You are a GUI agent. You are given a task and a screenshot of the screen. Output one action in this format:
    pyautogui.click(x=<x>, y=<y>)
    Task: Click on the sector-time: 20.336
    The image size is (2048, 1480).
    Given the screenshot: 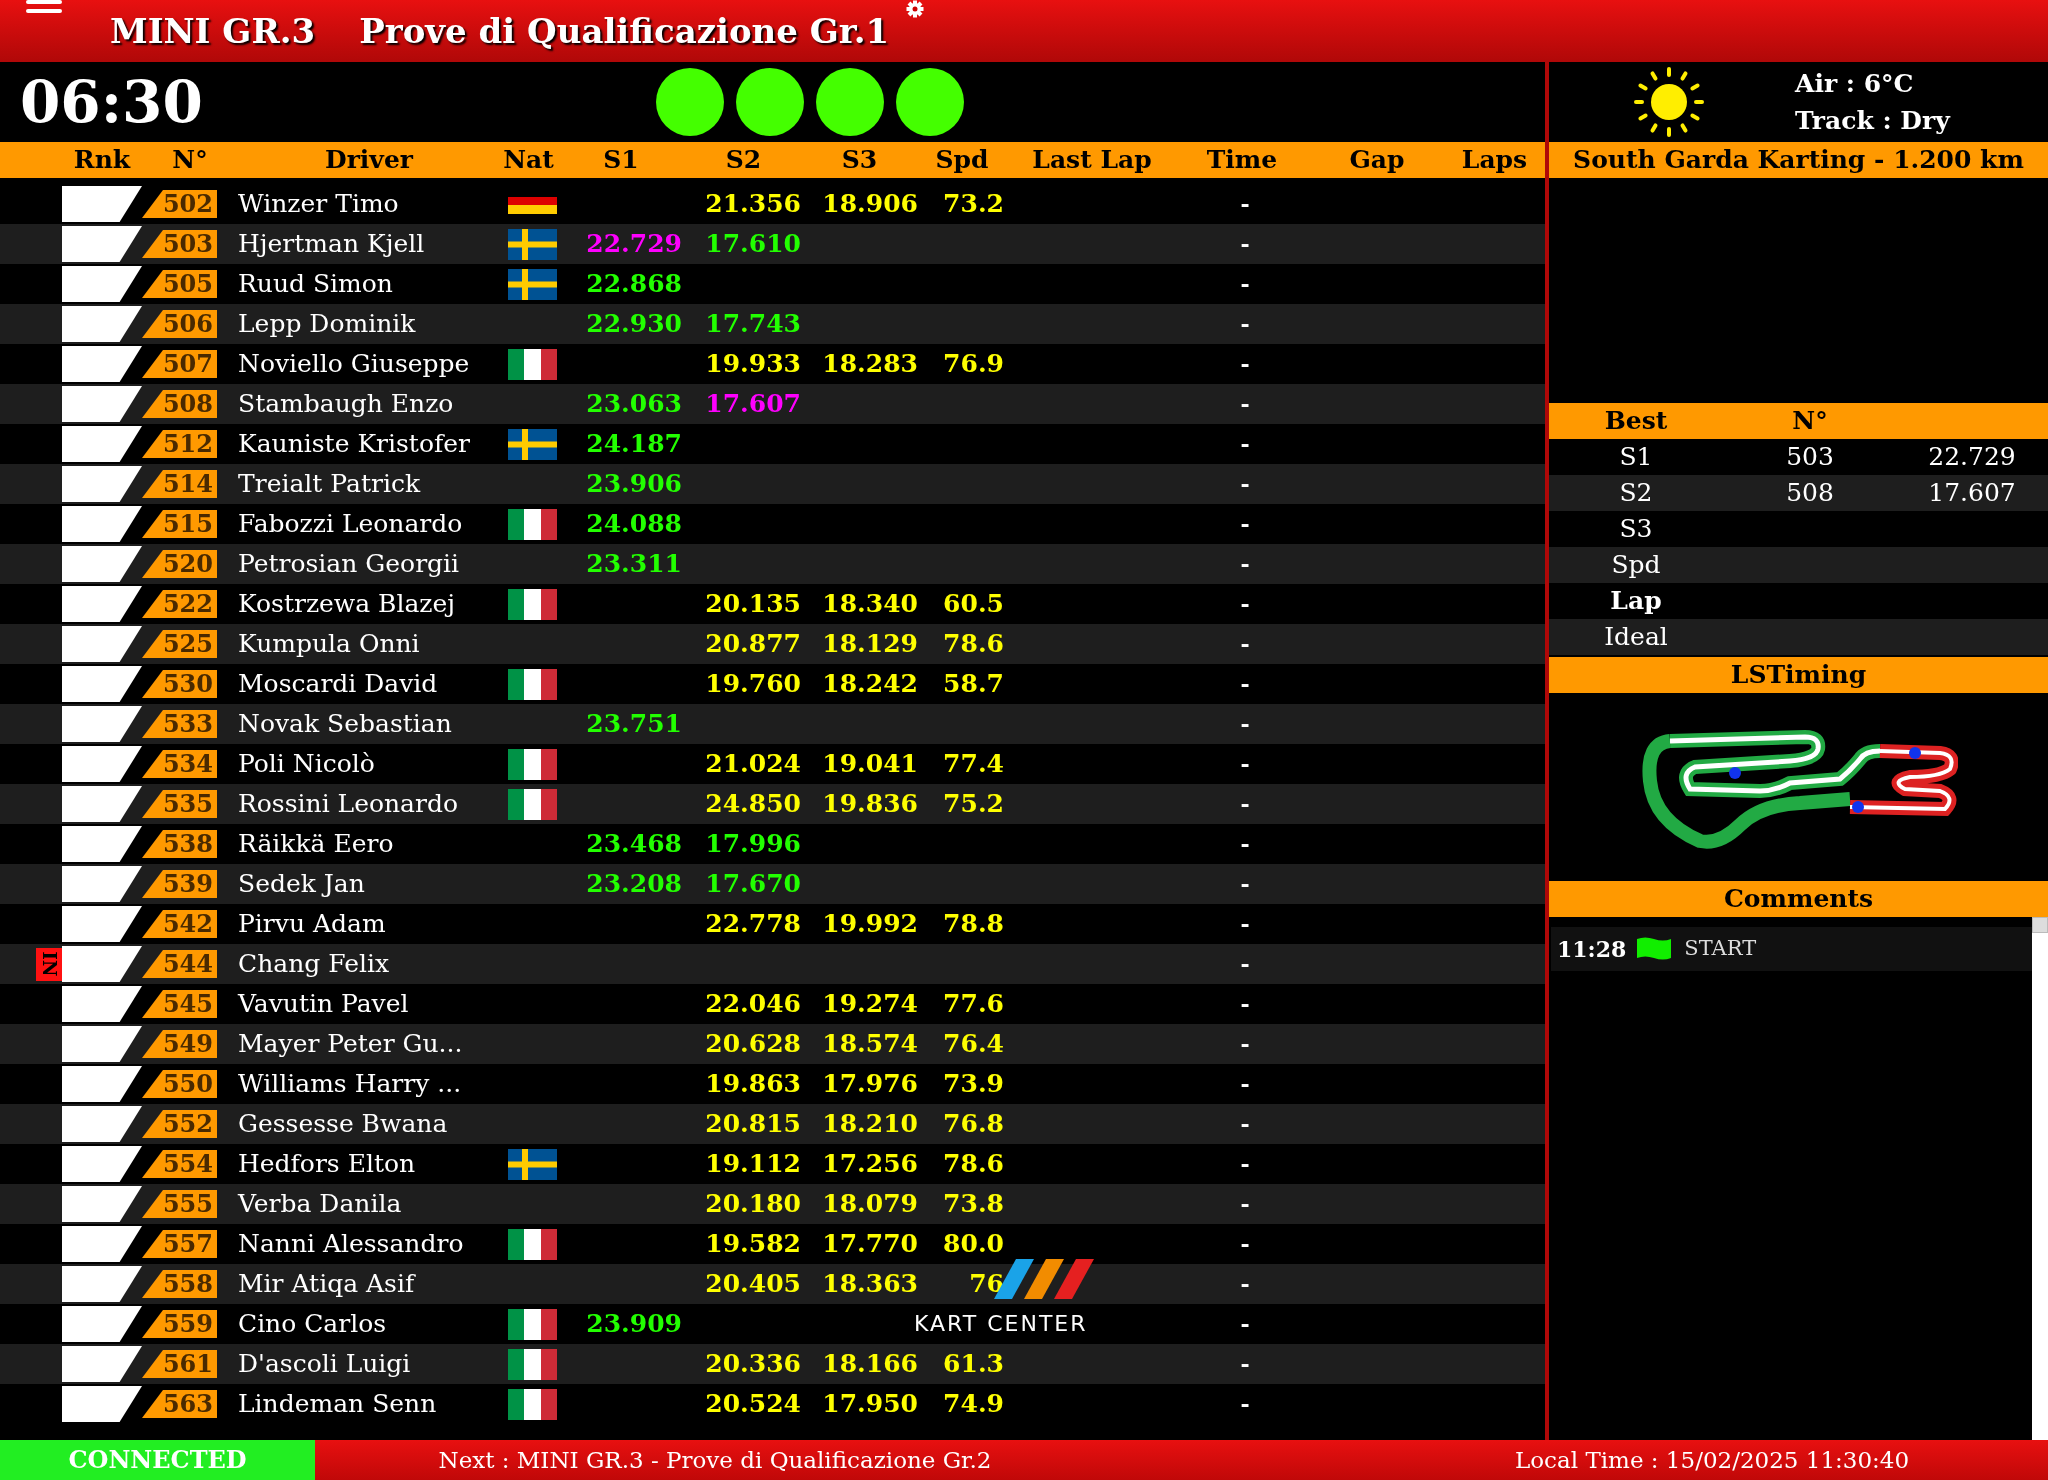 What is the action you would take?
    pyautogui.click(x=753, y=1364)
    